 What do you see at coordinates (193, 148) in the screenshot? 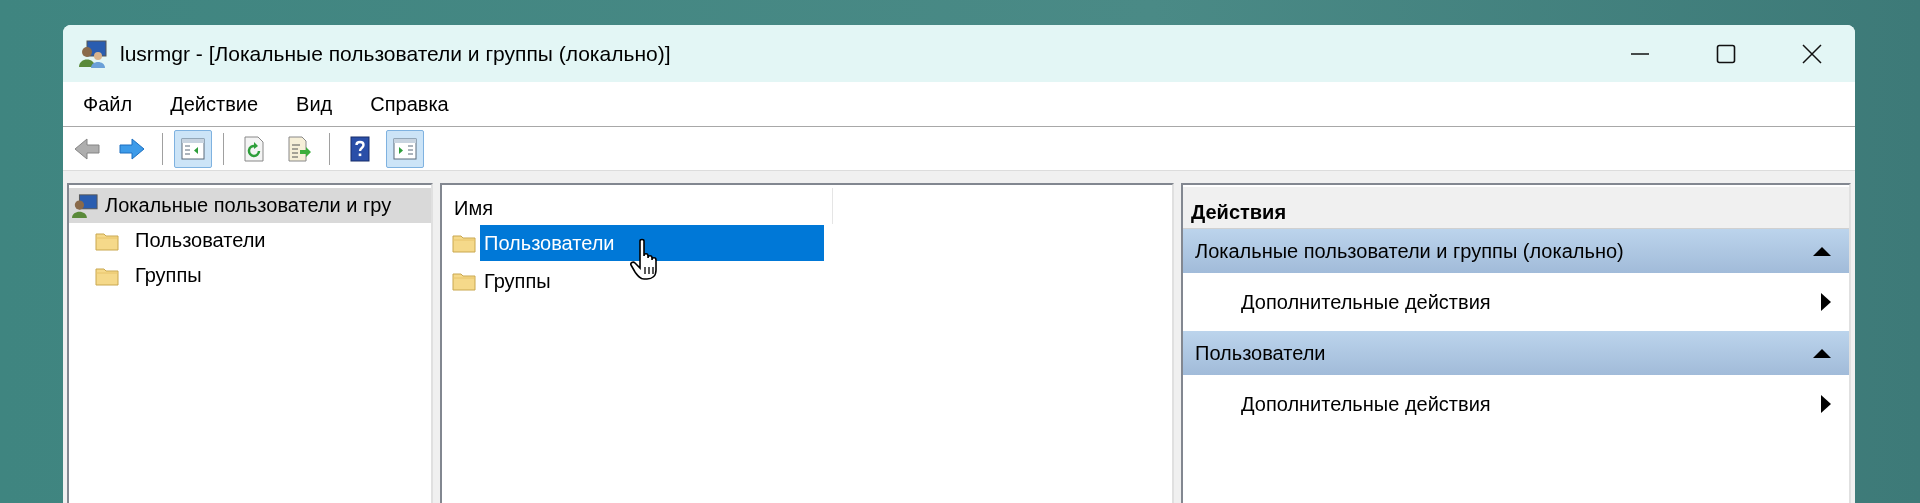
I see `tree-button` at bounding box center [193, 148].